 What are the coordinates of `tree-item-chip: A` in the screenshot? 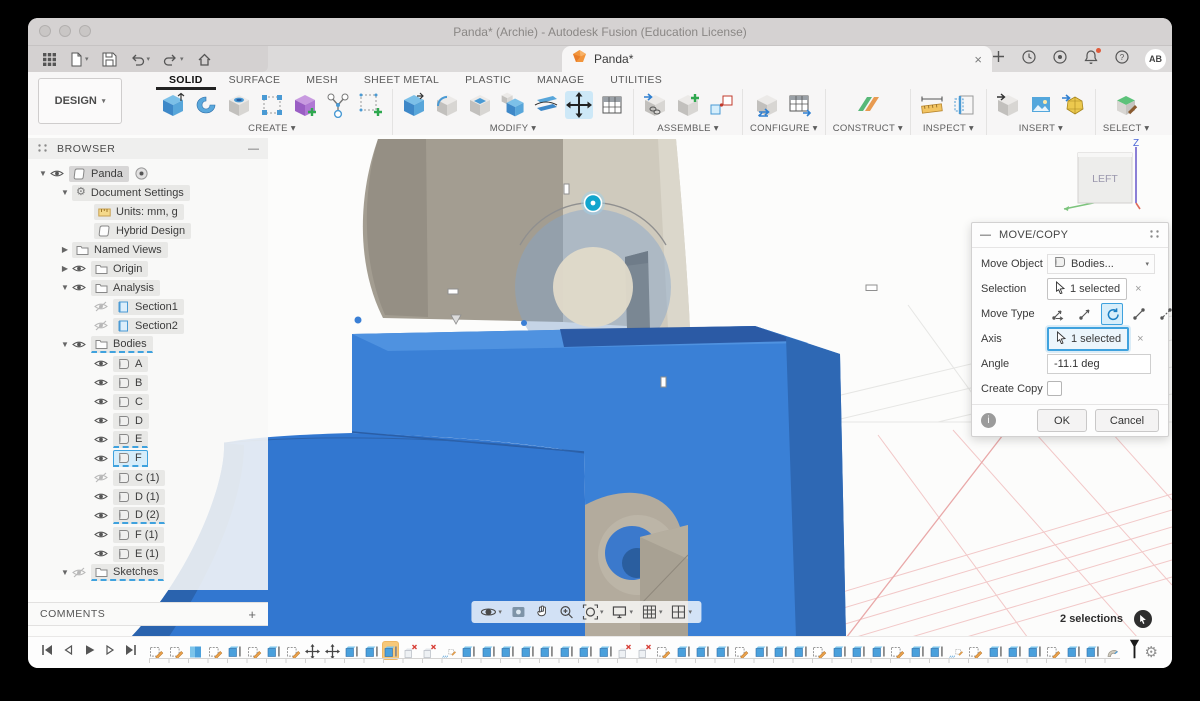 It's located at (131, 363).